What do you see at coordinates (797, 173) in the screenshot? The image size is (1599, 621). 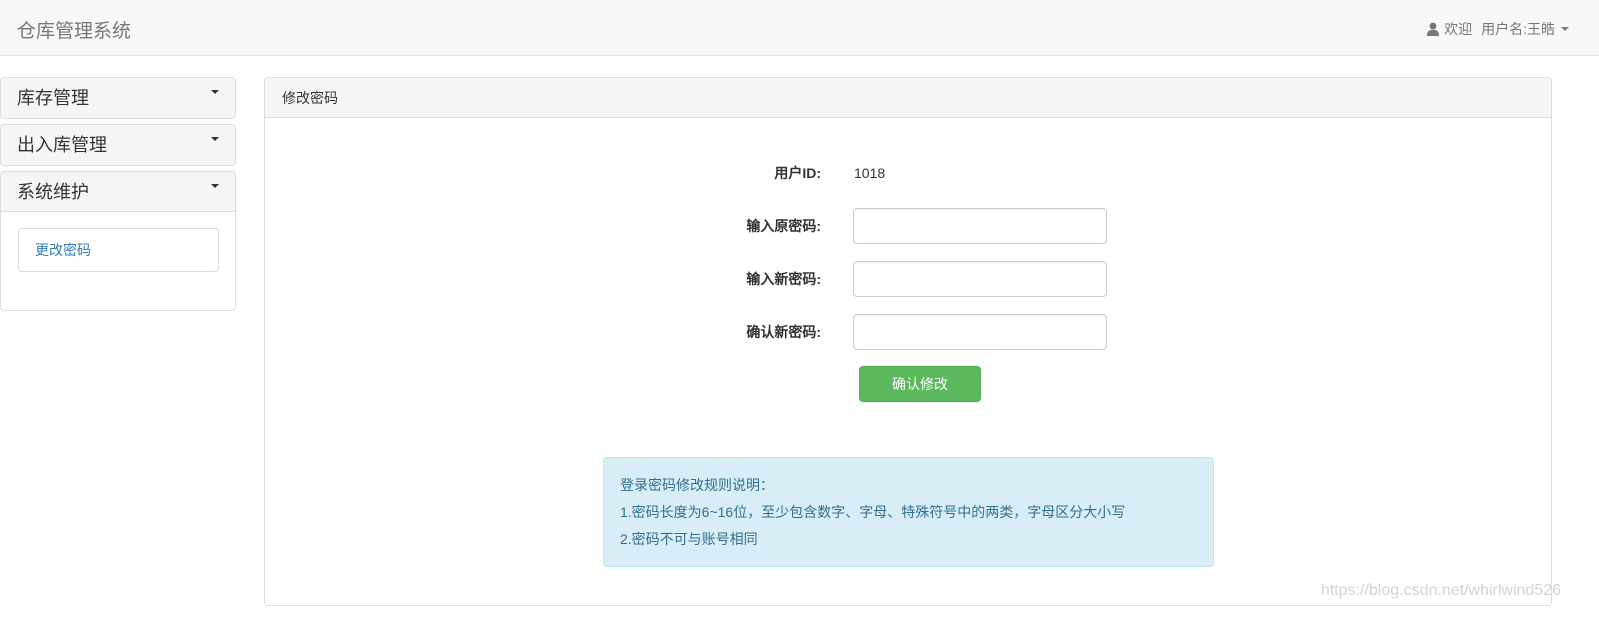 I see `user-id-label: 用户ID:` at bounding box center [797, 173].